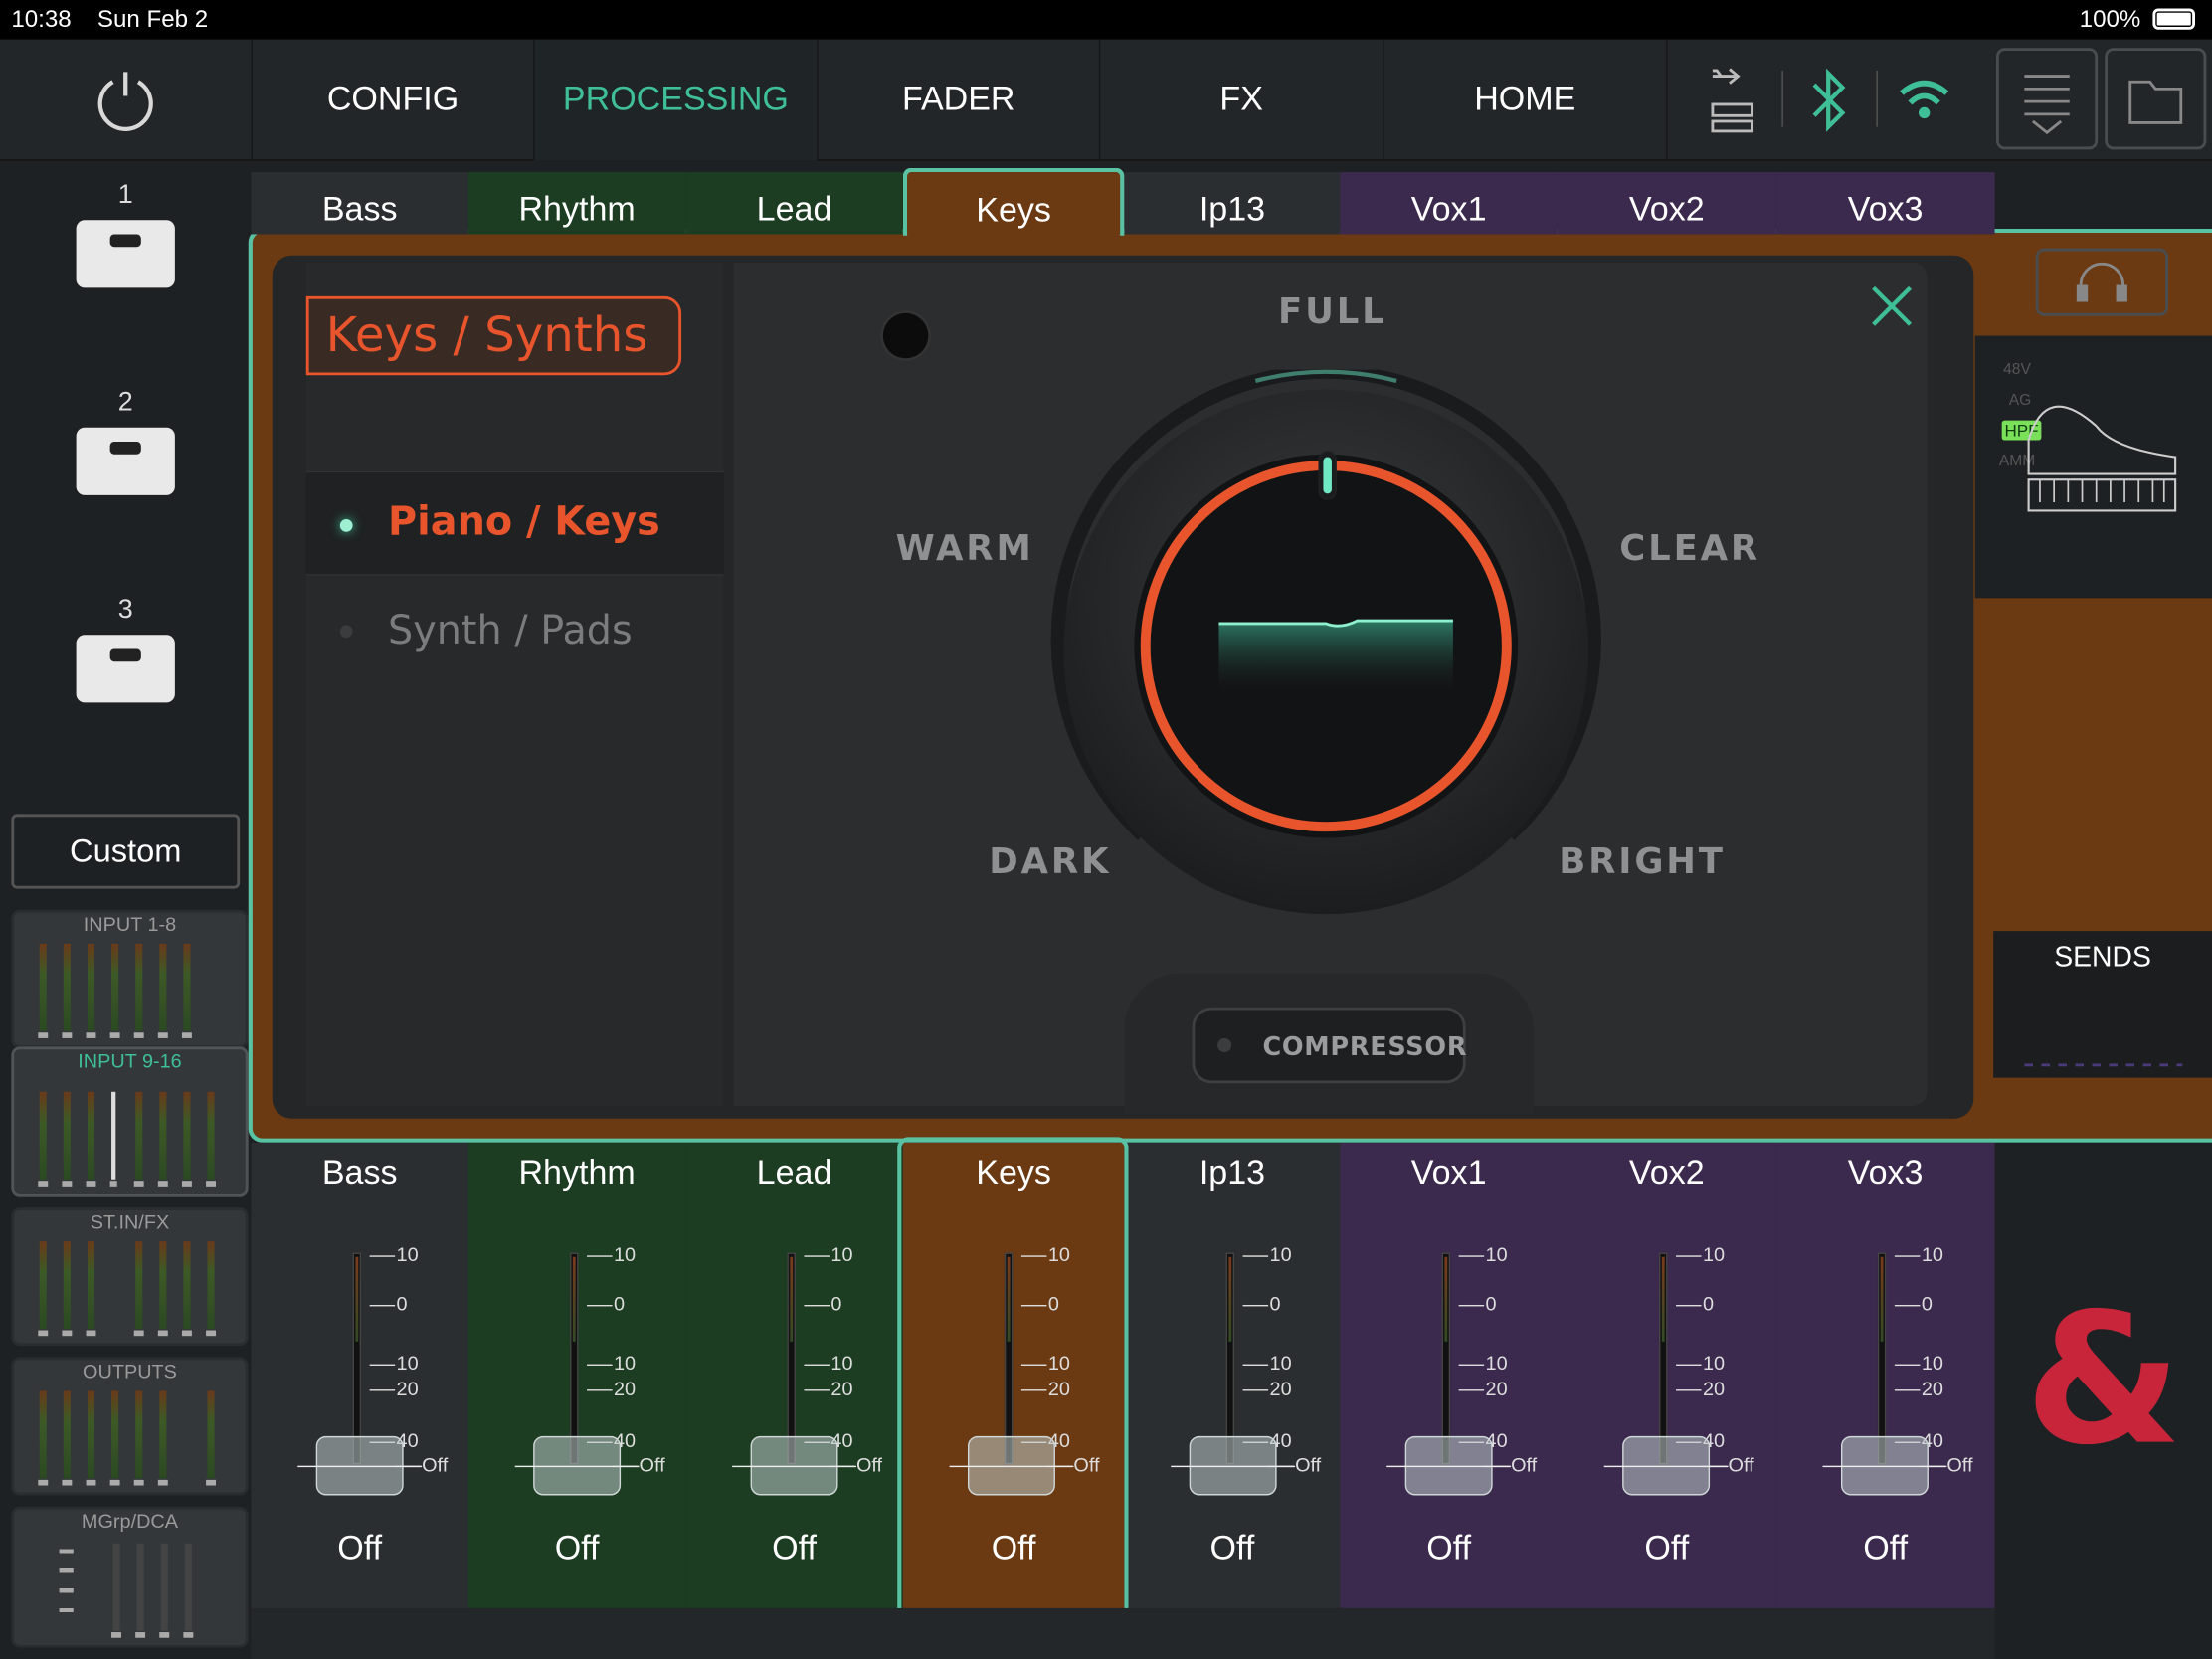  I want to click on power-icon, so click(125, 100).